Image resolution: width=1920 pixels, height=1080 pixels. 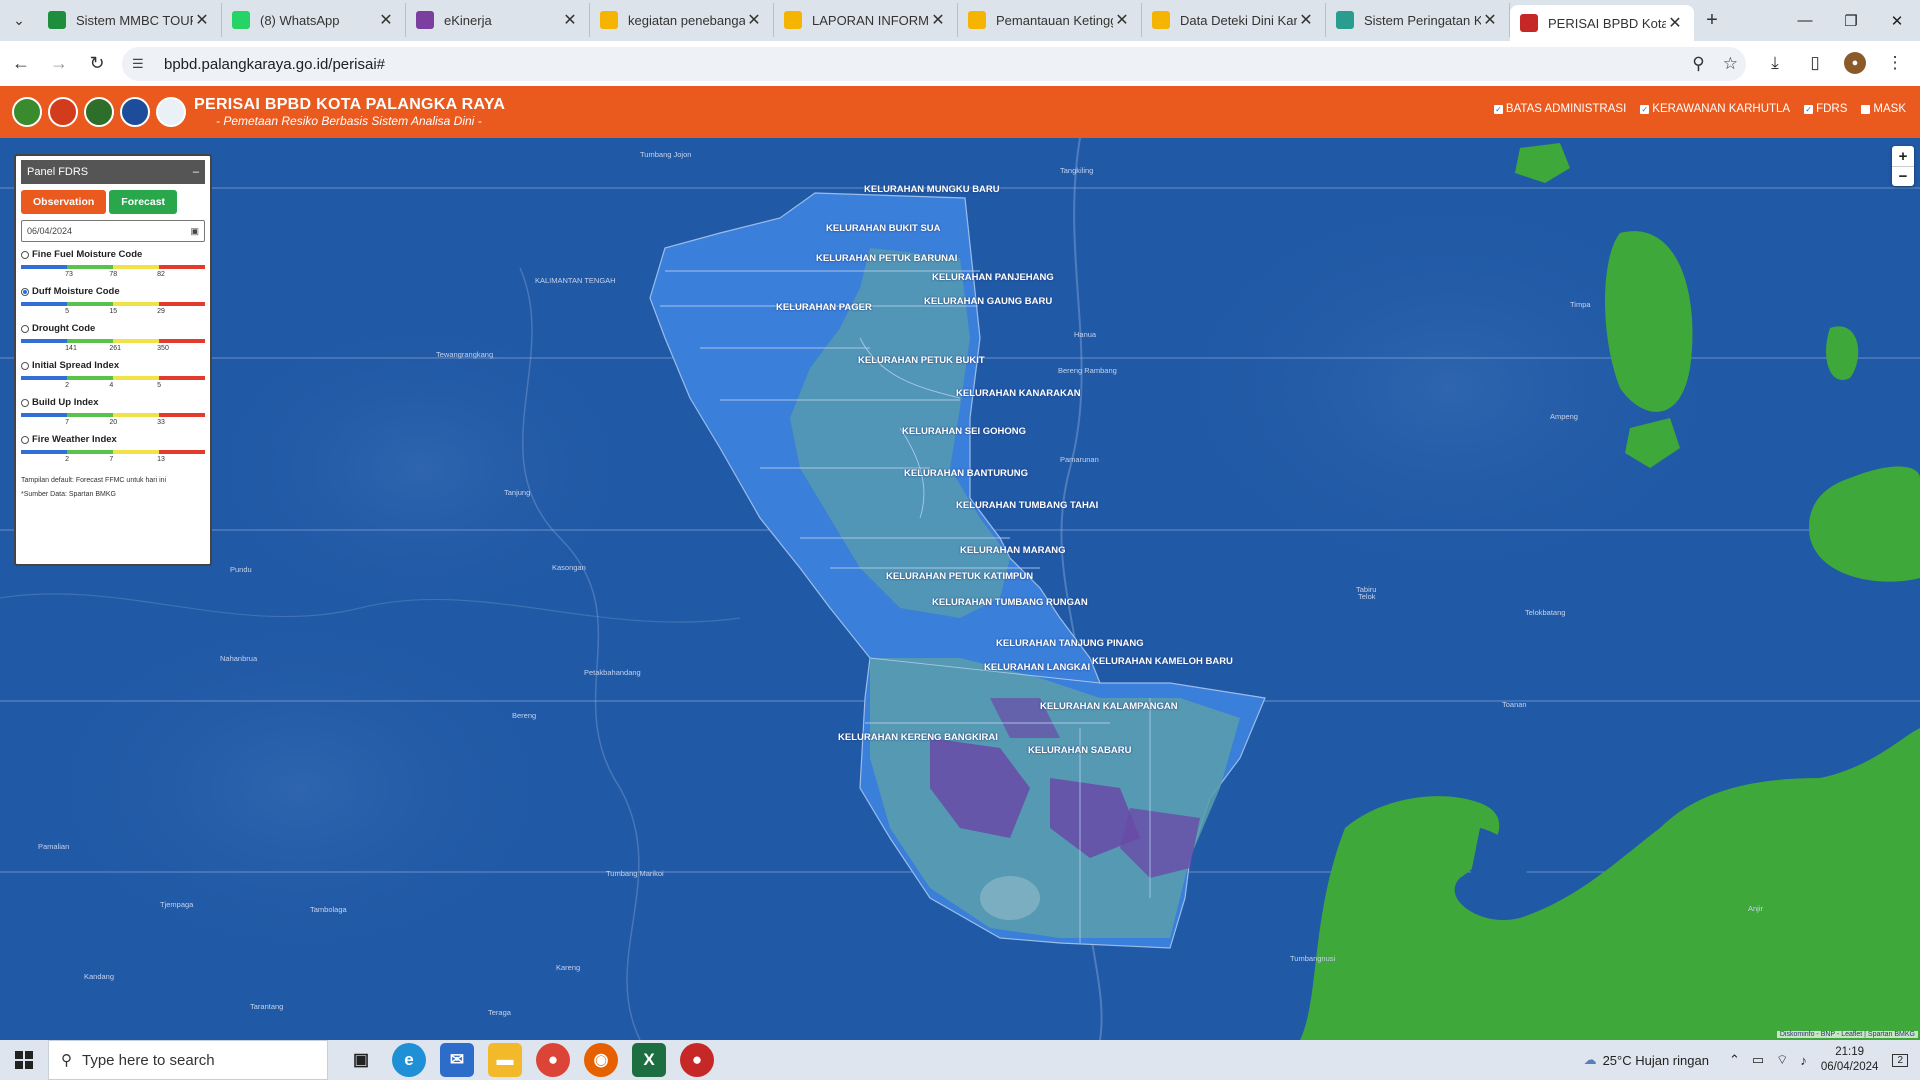 What do you see at coordinates (1715, 109) in the screenshot?
I see `layer-kerawanan-karhutla: ✓ KERAWANAN KARHUTLA` at bounding box center [1715, 109].